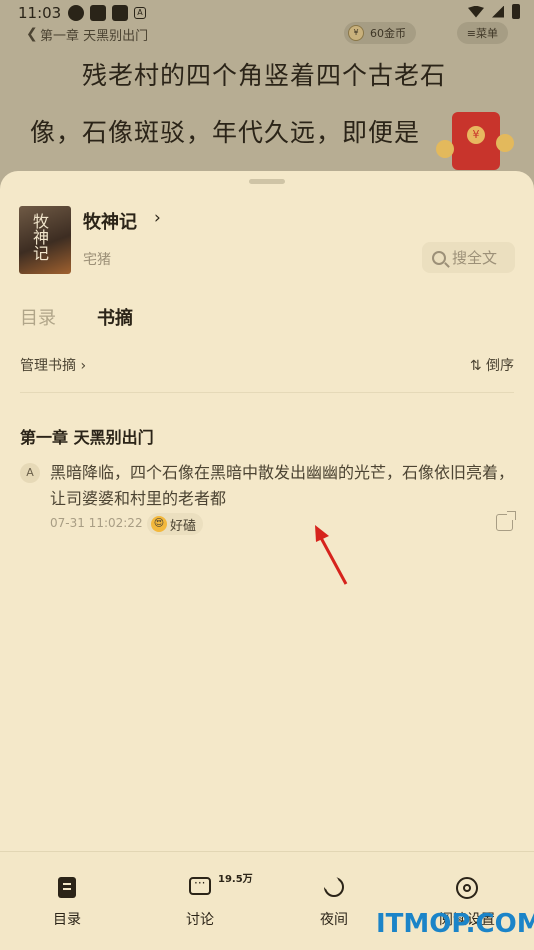 The height and width of the screenshot is (950, 534). I want to click on reaction-badge: 😍 好磕, so click(175, 524).